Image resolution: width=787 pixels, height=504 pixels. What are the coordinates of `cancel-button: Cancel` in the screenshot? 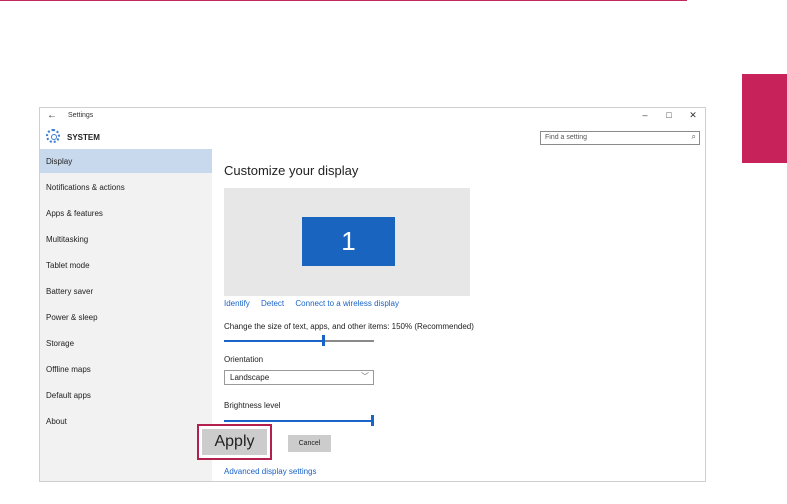 It's located at (309, 443).